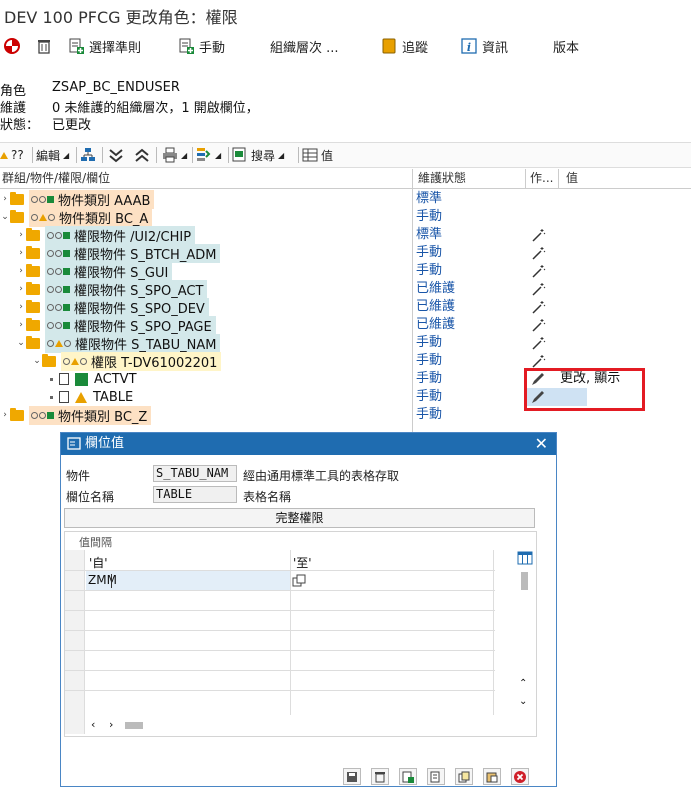 The width and height of the screenshot is (691, 790). What do you see at coordinates (308, 444) in the screenshot?
I see `dialog-title-bar: 欄位值 ✕` at bounding box center [308, 444].